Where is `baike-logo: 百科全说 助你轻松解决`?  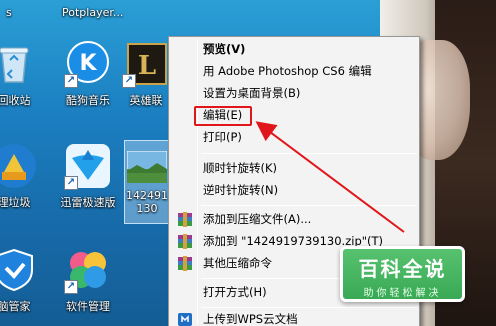
baike-logo: 百科全说 助你轻松解决 is located at coordinates (402, 274).